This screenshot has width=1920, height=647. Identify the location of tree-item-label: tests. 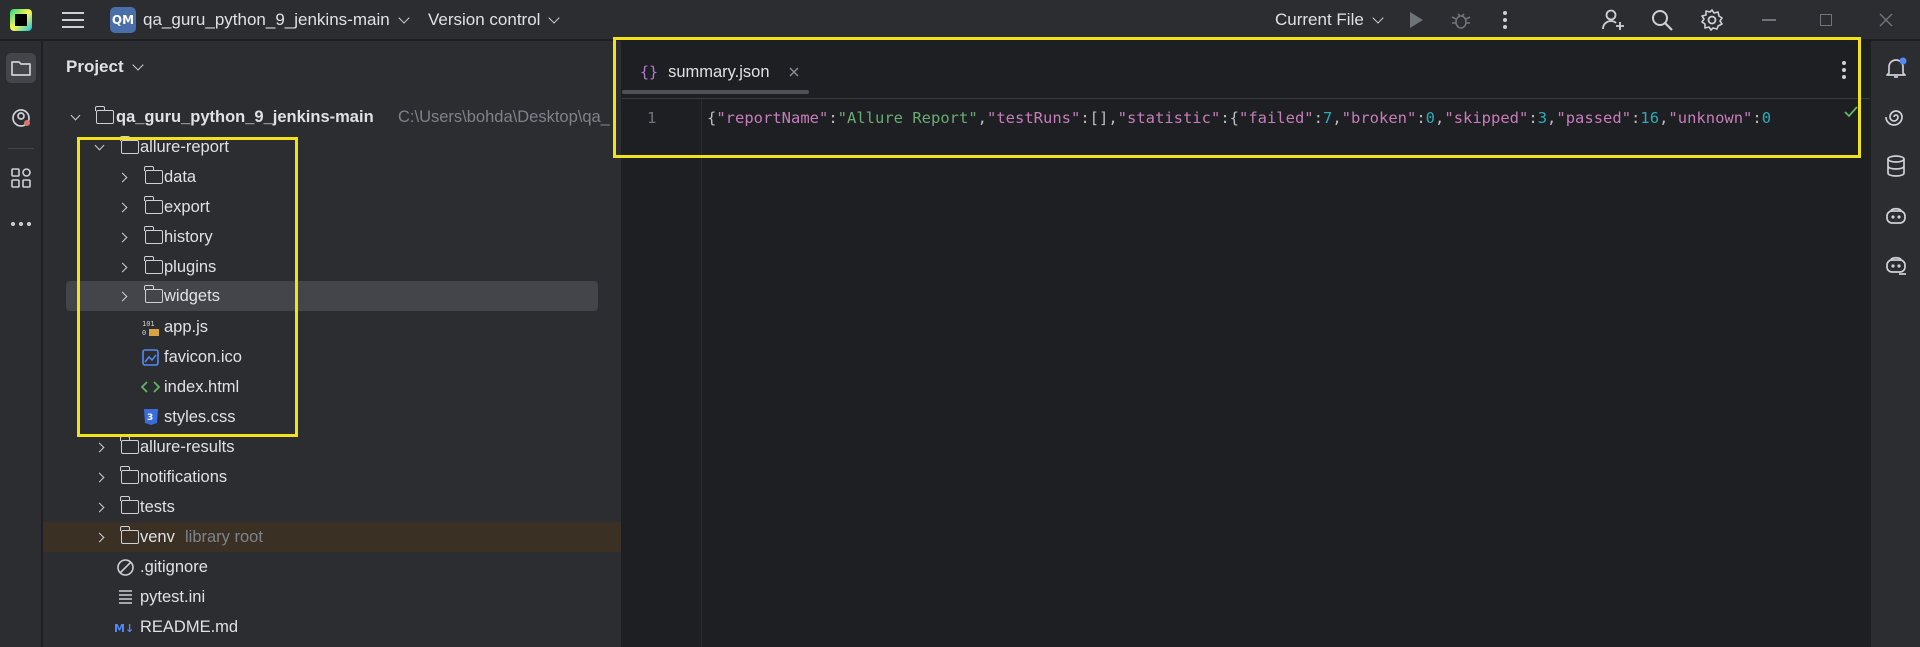
(157, 506).